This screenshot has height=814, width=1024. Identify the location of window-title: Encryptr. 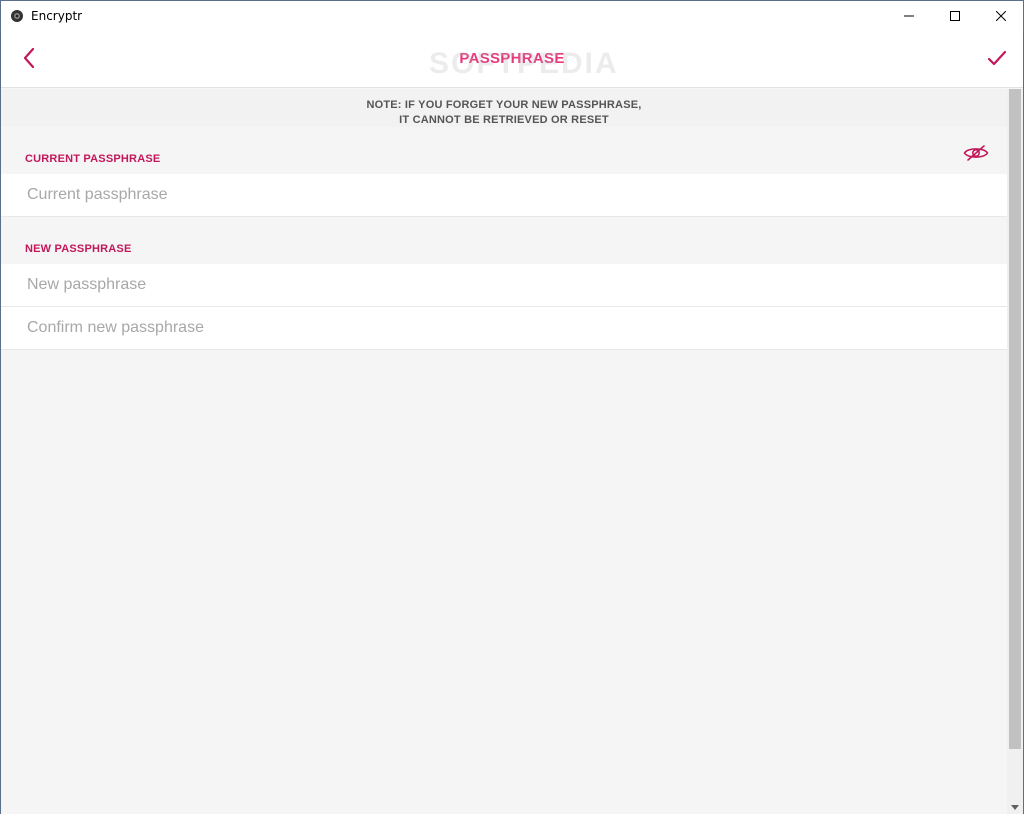
(57, 16).